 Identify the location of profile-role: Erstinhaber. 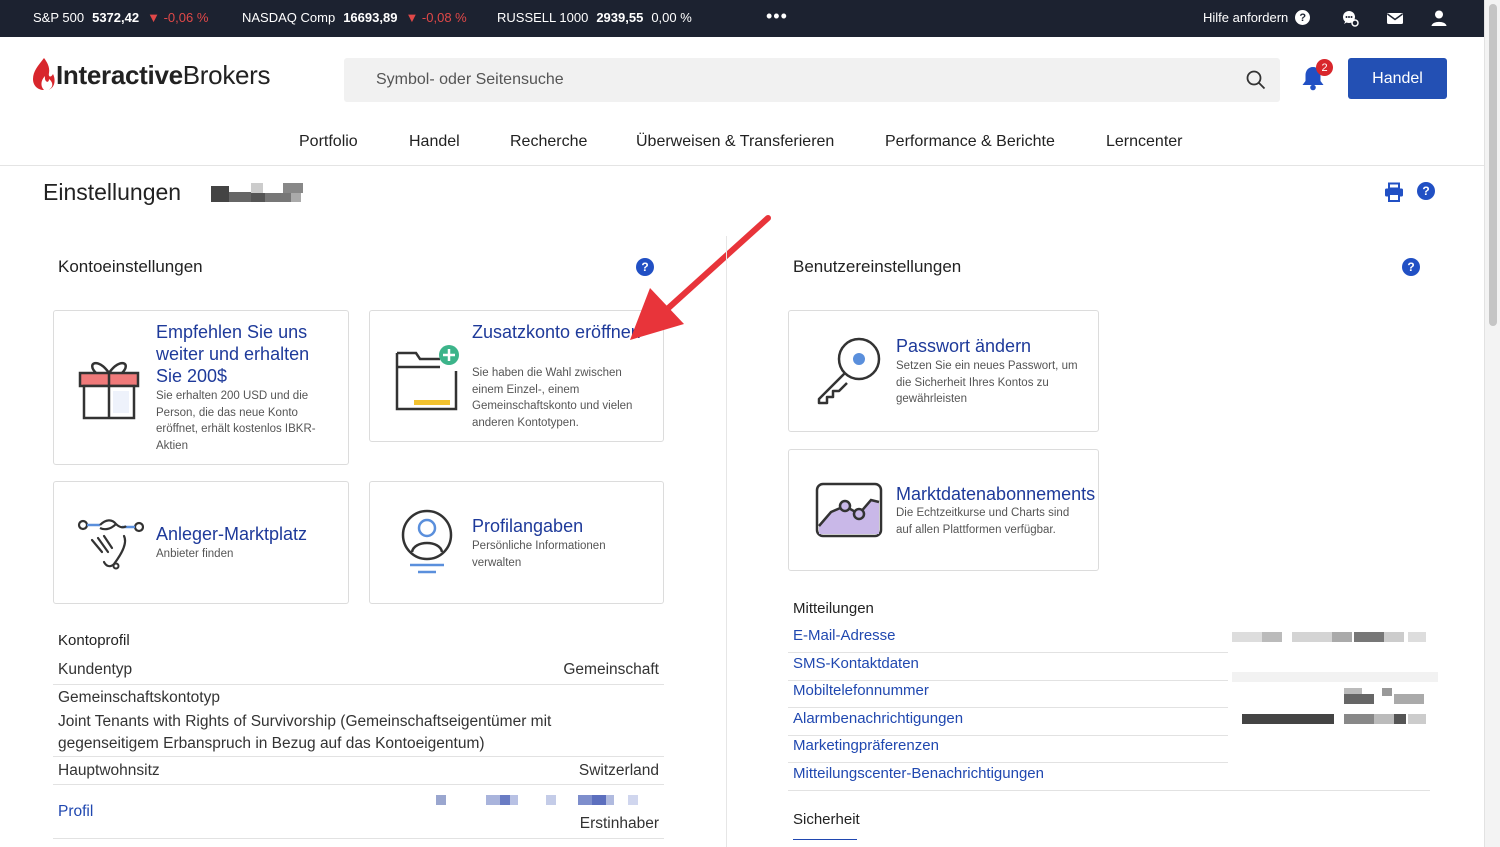
(619, 823).